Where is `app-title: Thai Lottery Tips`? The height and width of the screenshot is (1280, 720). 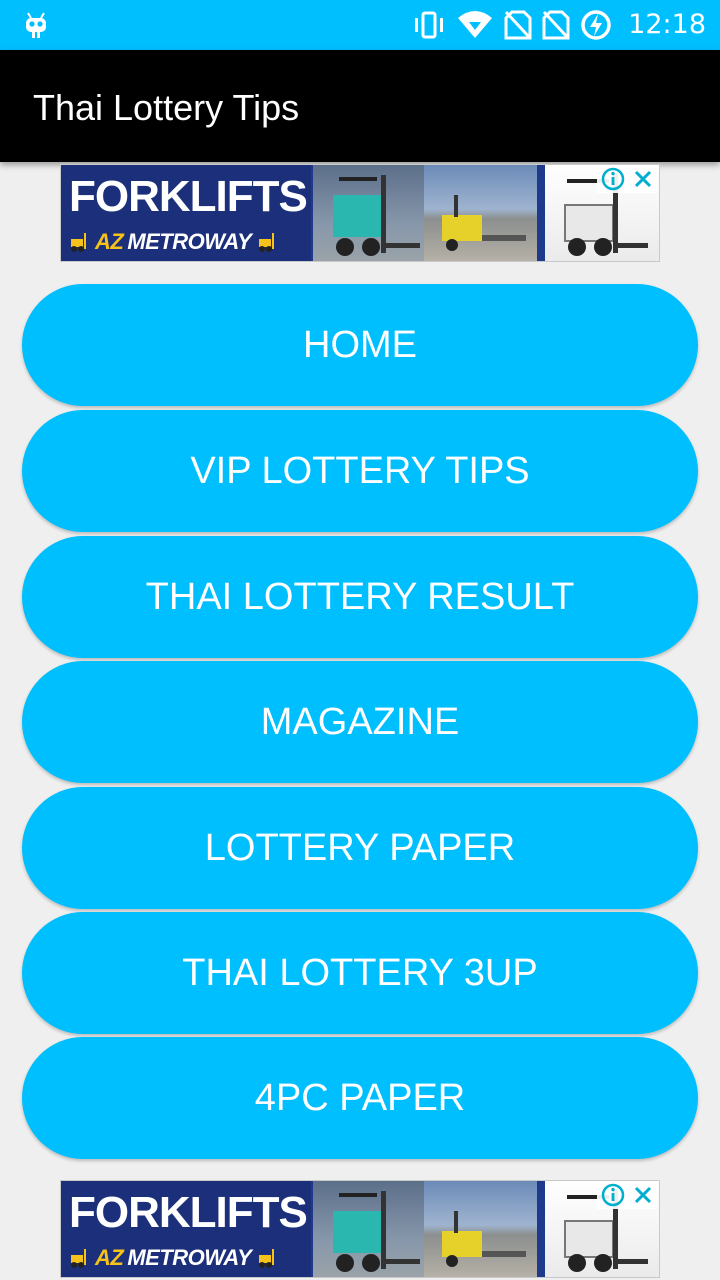 app-title: Thai Lottery Tips is located at coordinates (166, 107).